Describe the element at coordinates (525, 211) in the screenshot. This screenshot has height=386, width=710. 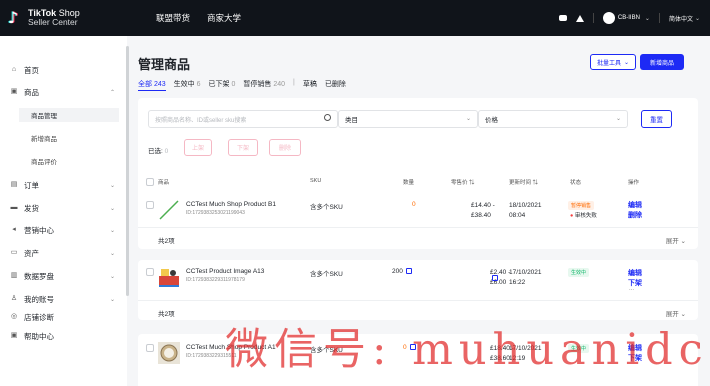
I see `product-updated: 18/10/2021 08:04` at that location.